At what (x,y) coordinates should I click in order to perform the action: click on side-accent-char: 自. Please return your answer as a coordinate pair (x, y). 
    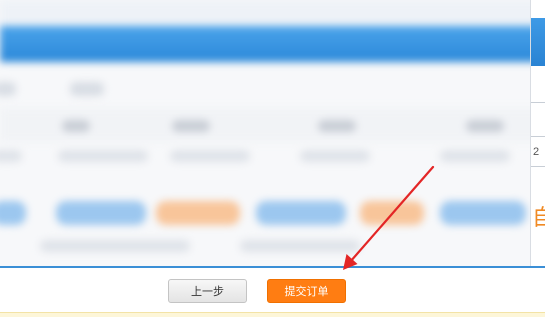
    Looking at the image, I should click on (538, 216).